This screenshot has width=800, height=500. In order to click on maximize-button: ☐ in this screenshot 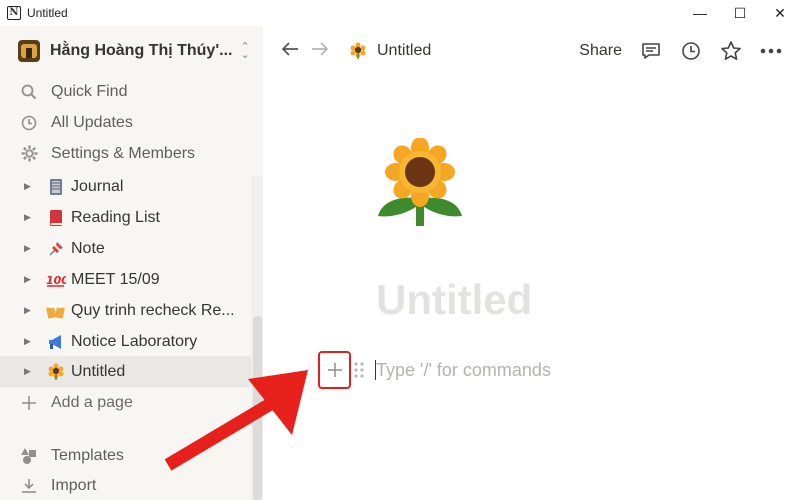, I will do `click(740, 13)`.